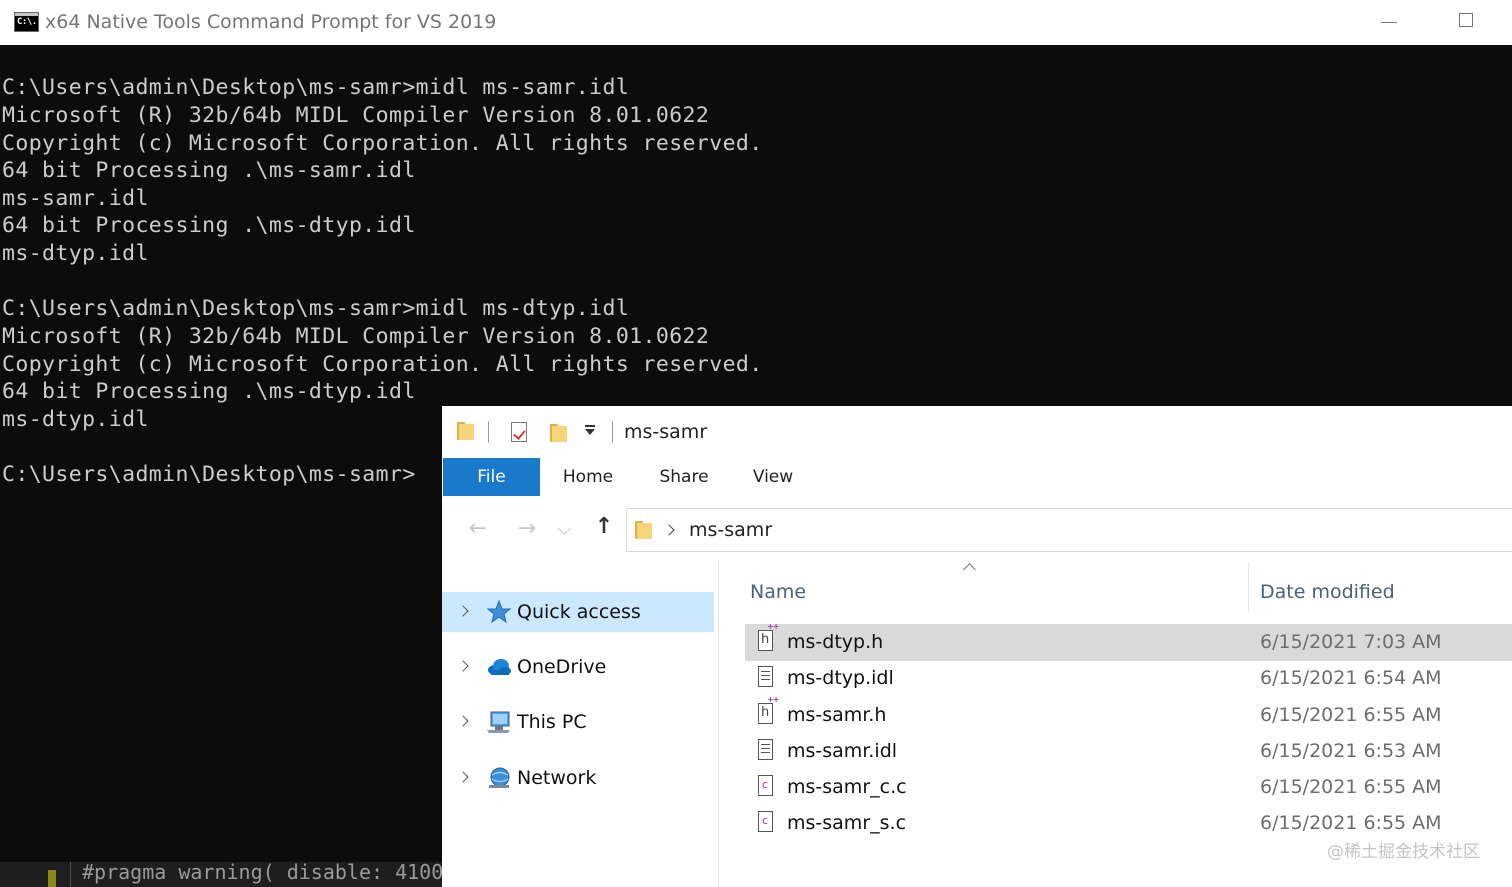  Describe the element at coordinates (1403, 852) in the screenshot. I see `watermark: @稀土掘金技术社区` at that location.